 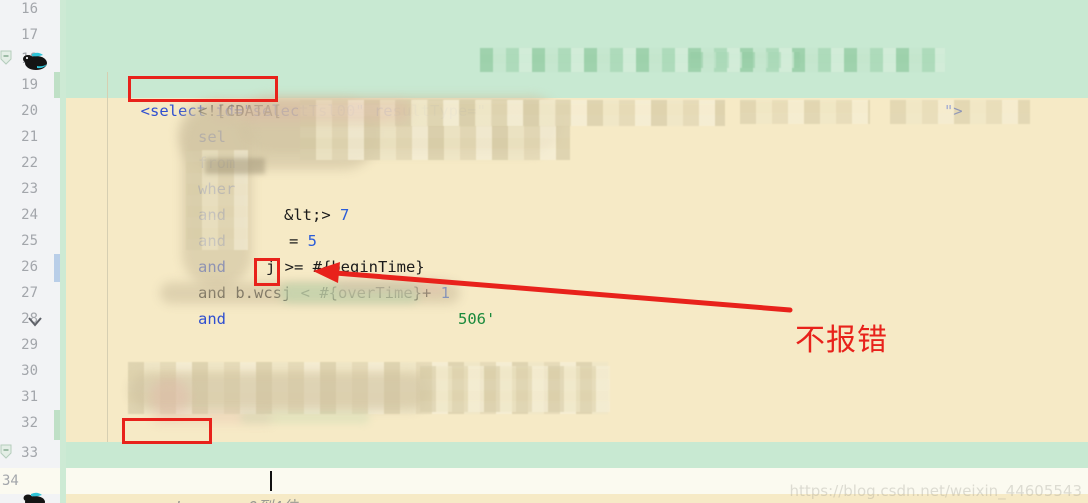 What do you see at coordinates (224, 500) in the screenshot?
I see `xml-comment-text: <!-- 0到4位-->` at bounding box center [224, 500].